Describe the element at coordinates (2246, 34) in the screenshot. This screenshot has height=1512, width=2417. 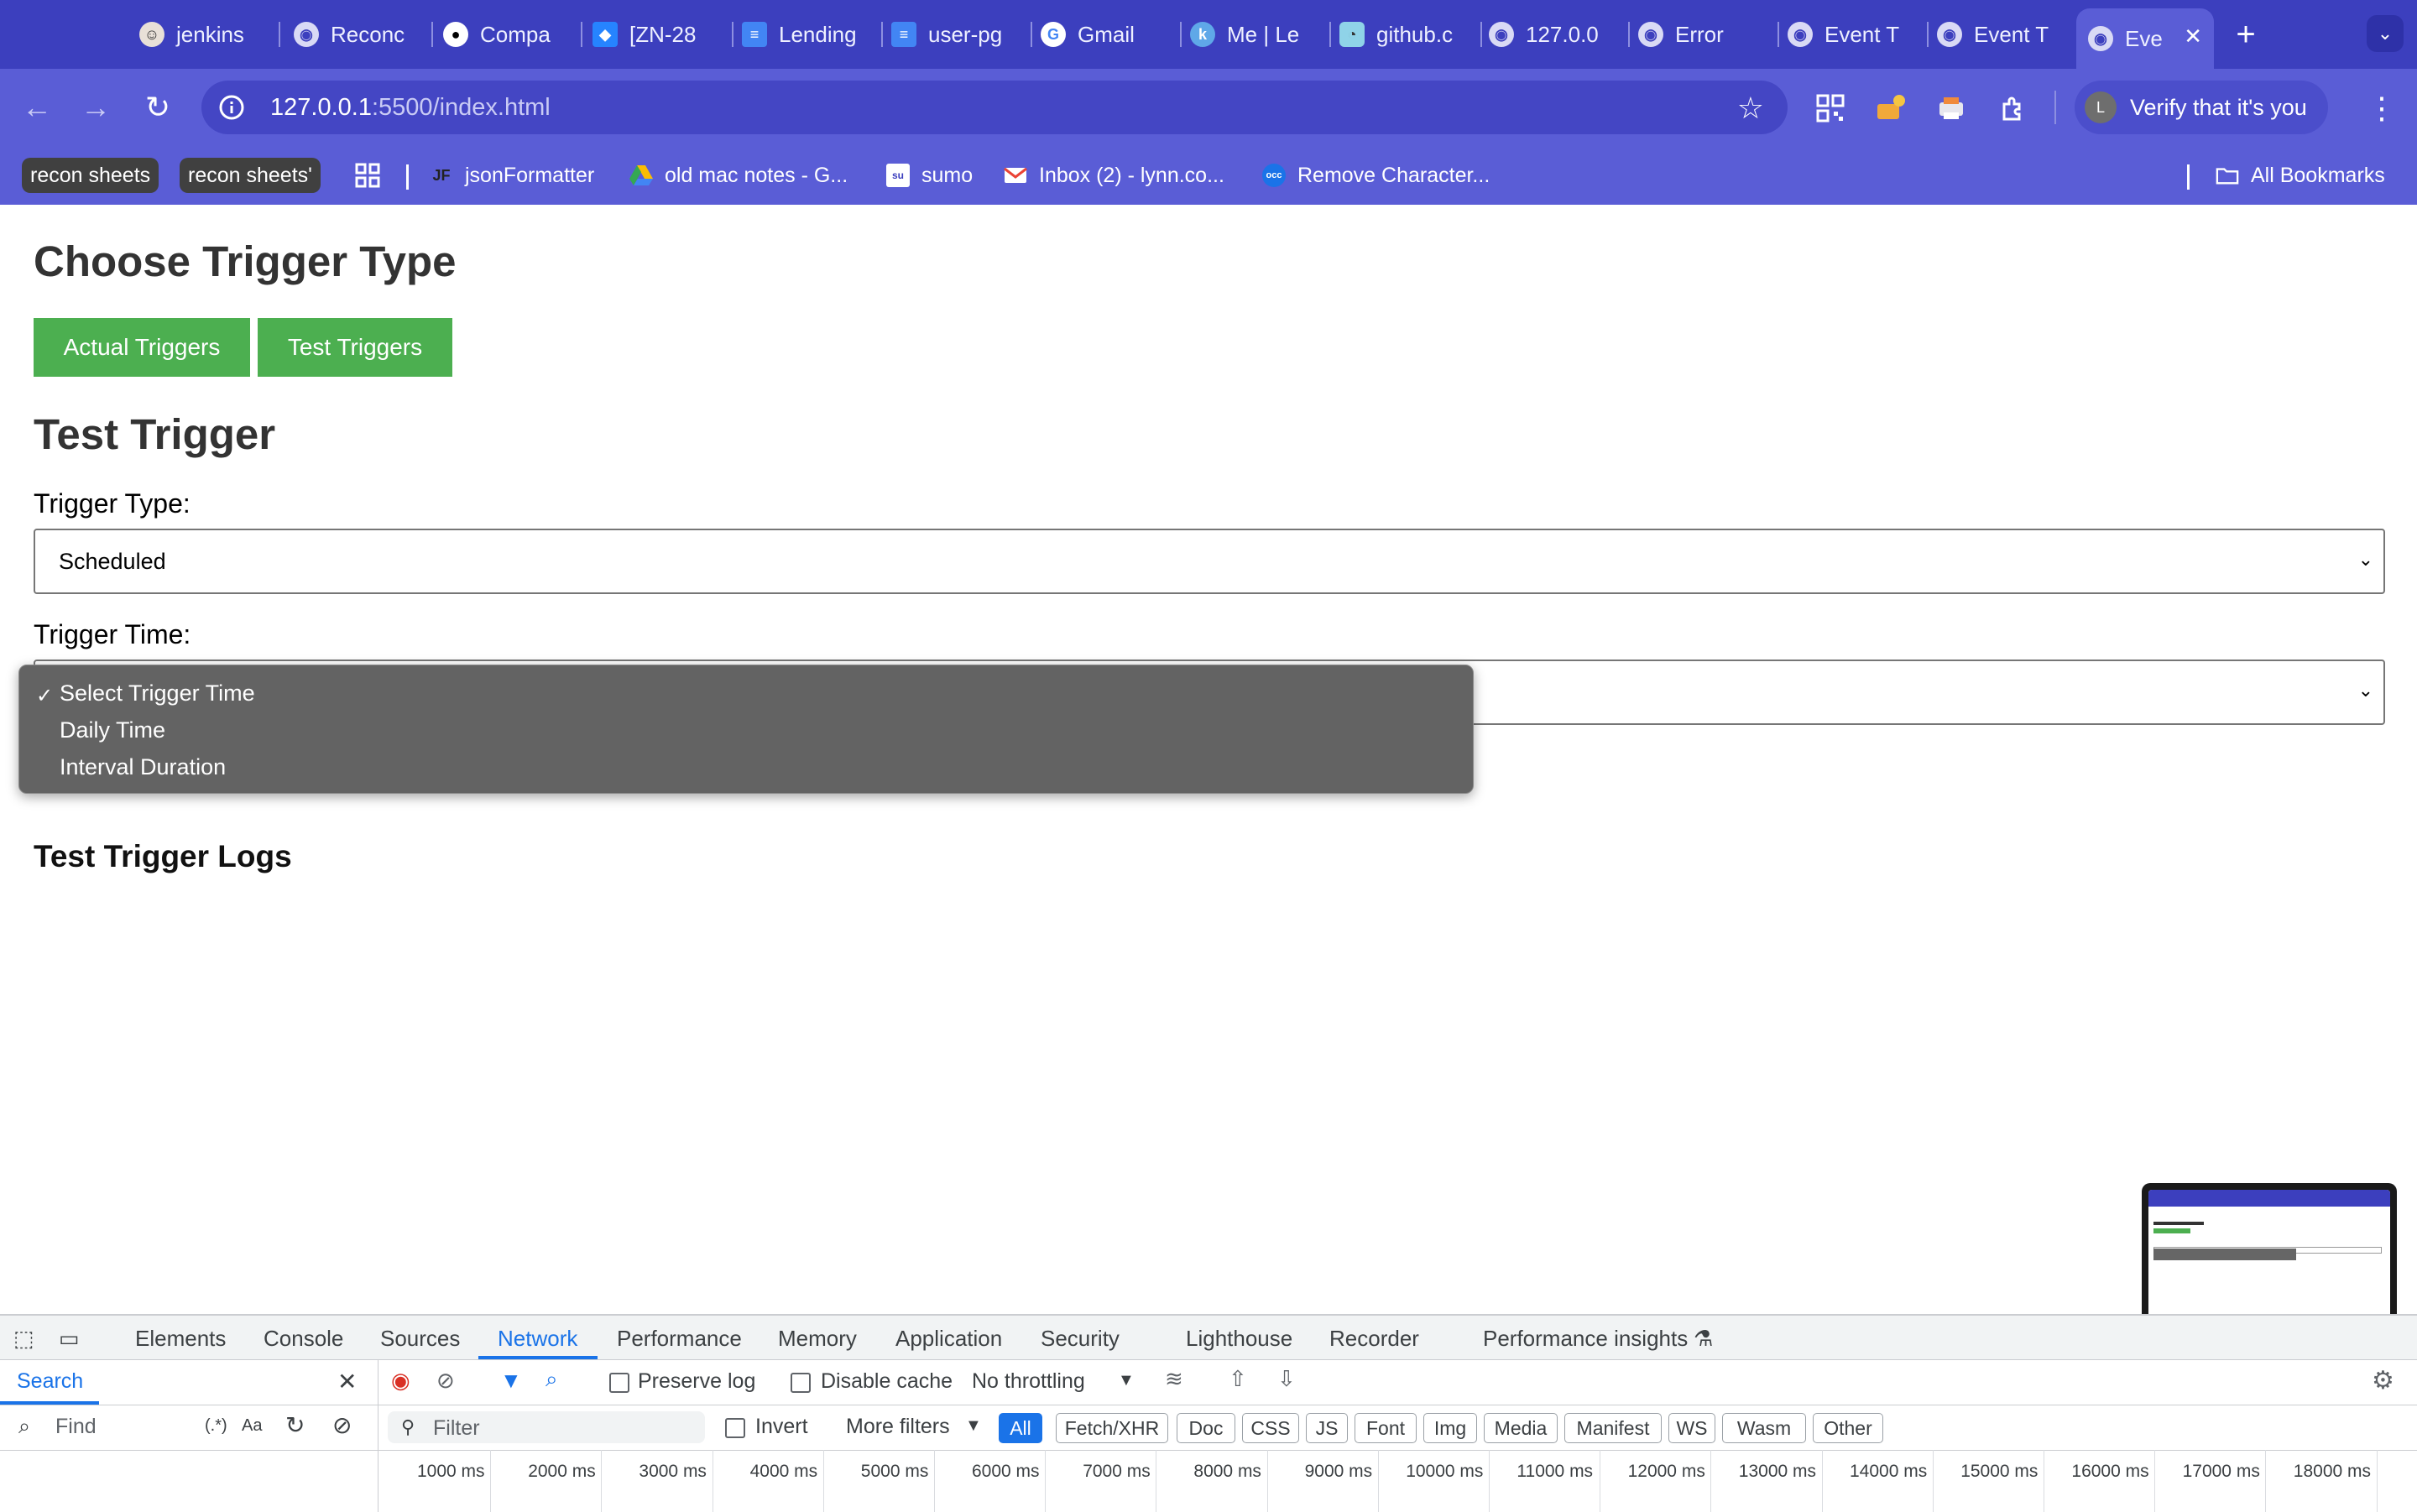
I see `new-tab-button: +` at that location.